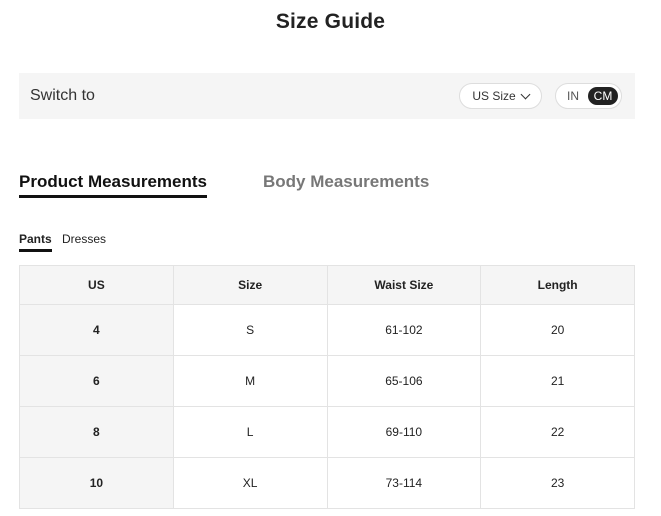 The height and width of the screenshot is (516, 661). I want to click on table-header-row: US Size Waist Size Length, so click(327, 285).